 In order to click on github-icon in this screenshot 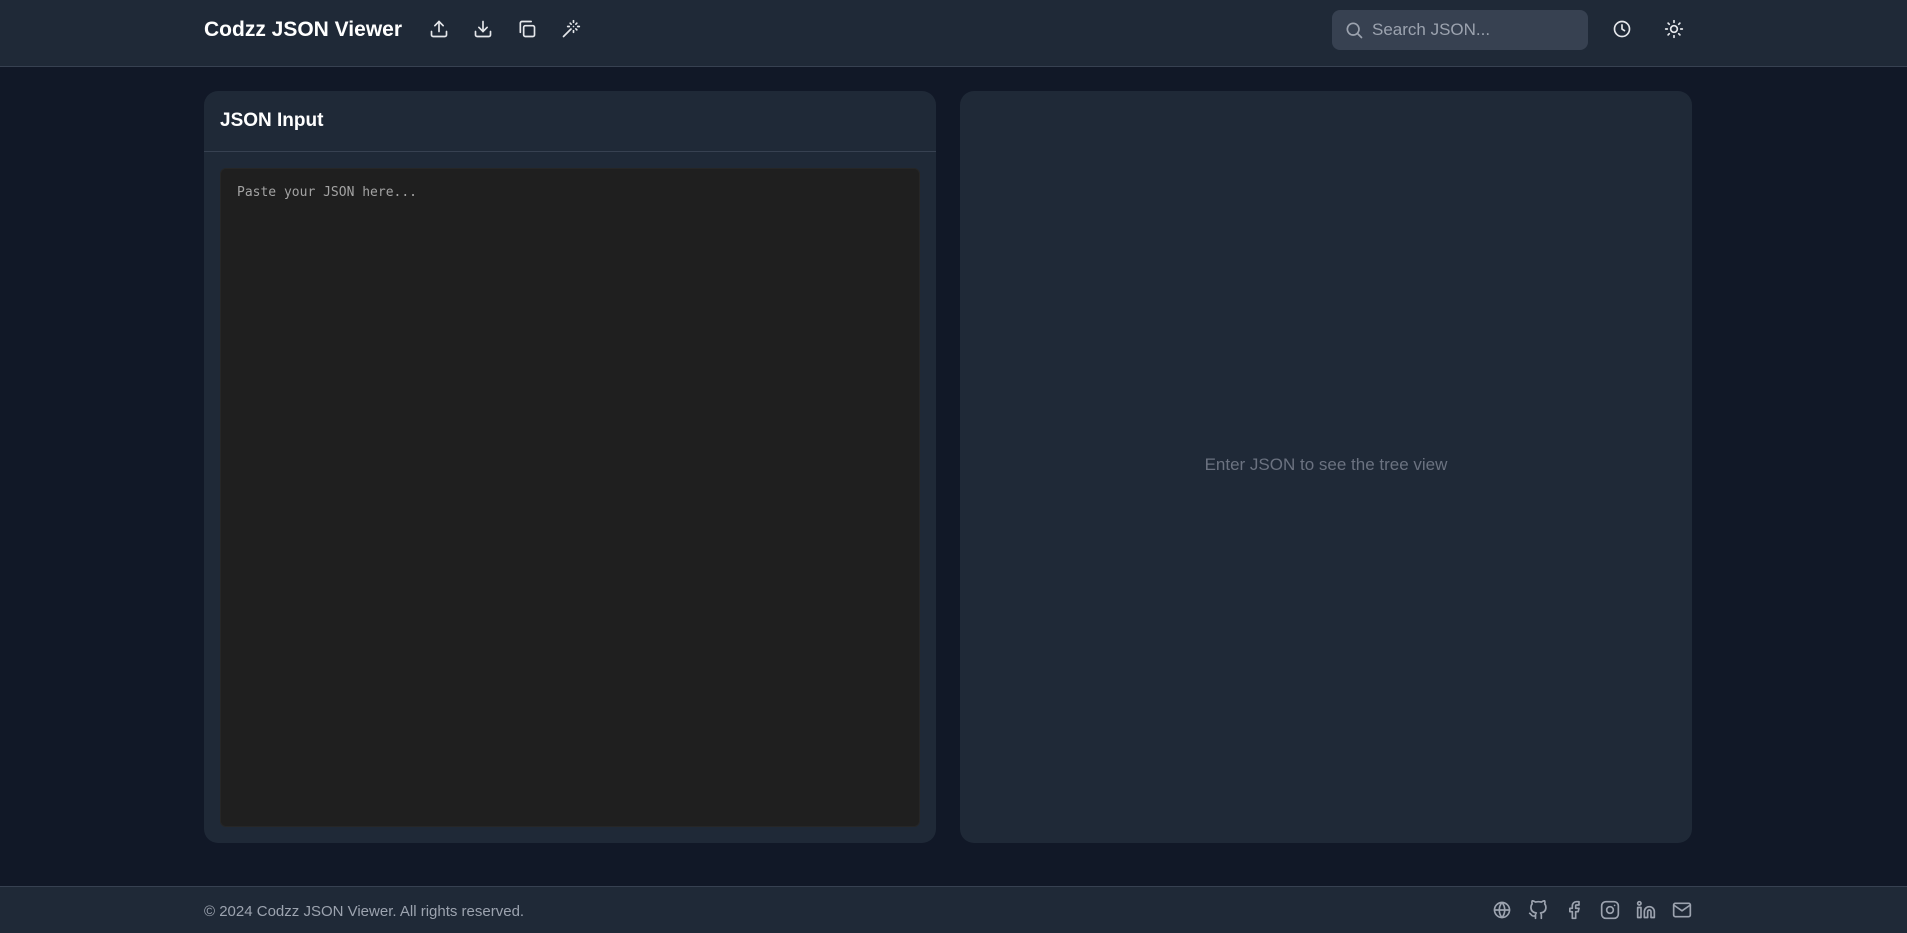, I will do `click(1537, 910)`.